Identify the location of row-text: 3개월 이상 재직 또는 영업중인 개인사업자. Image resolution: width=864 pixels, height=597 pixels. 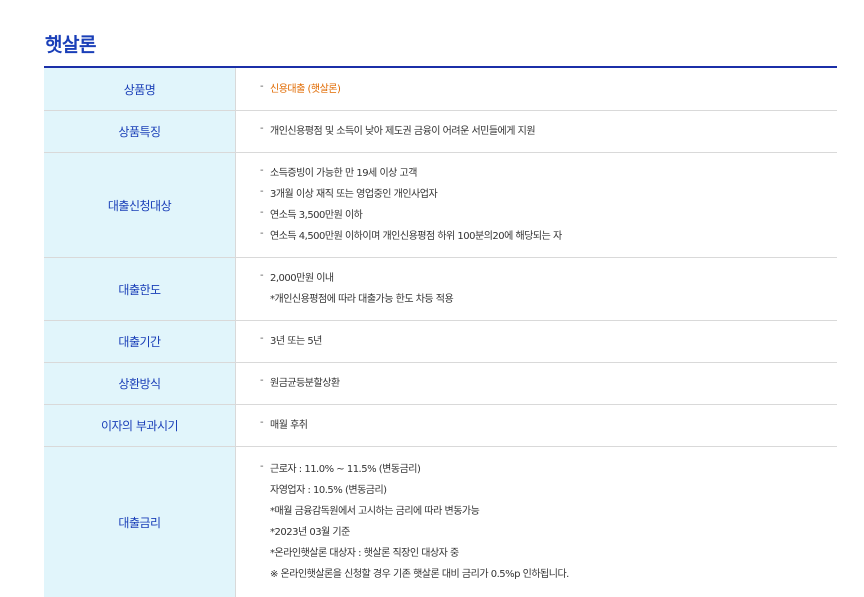
(548, 193).